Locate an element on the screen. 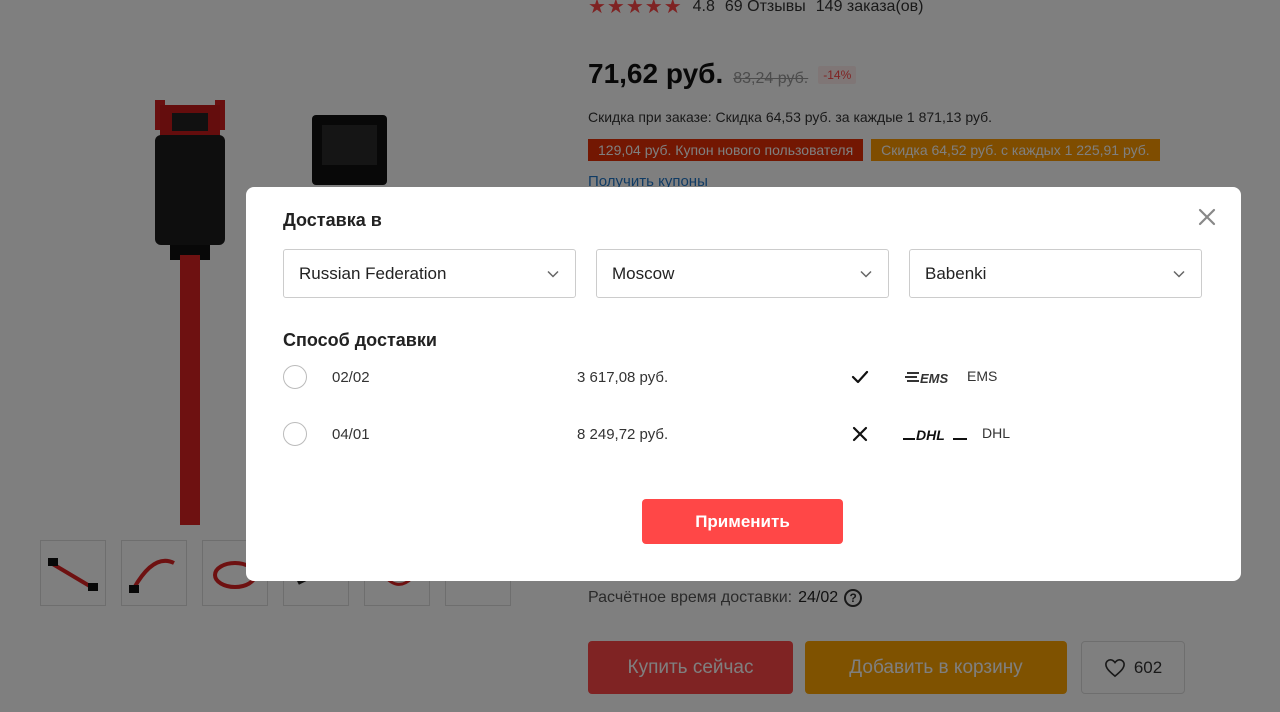 The height and width of the screenshot is (712, 1280). locality-select-value: Babenki is located at coordinates (956, 273).